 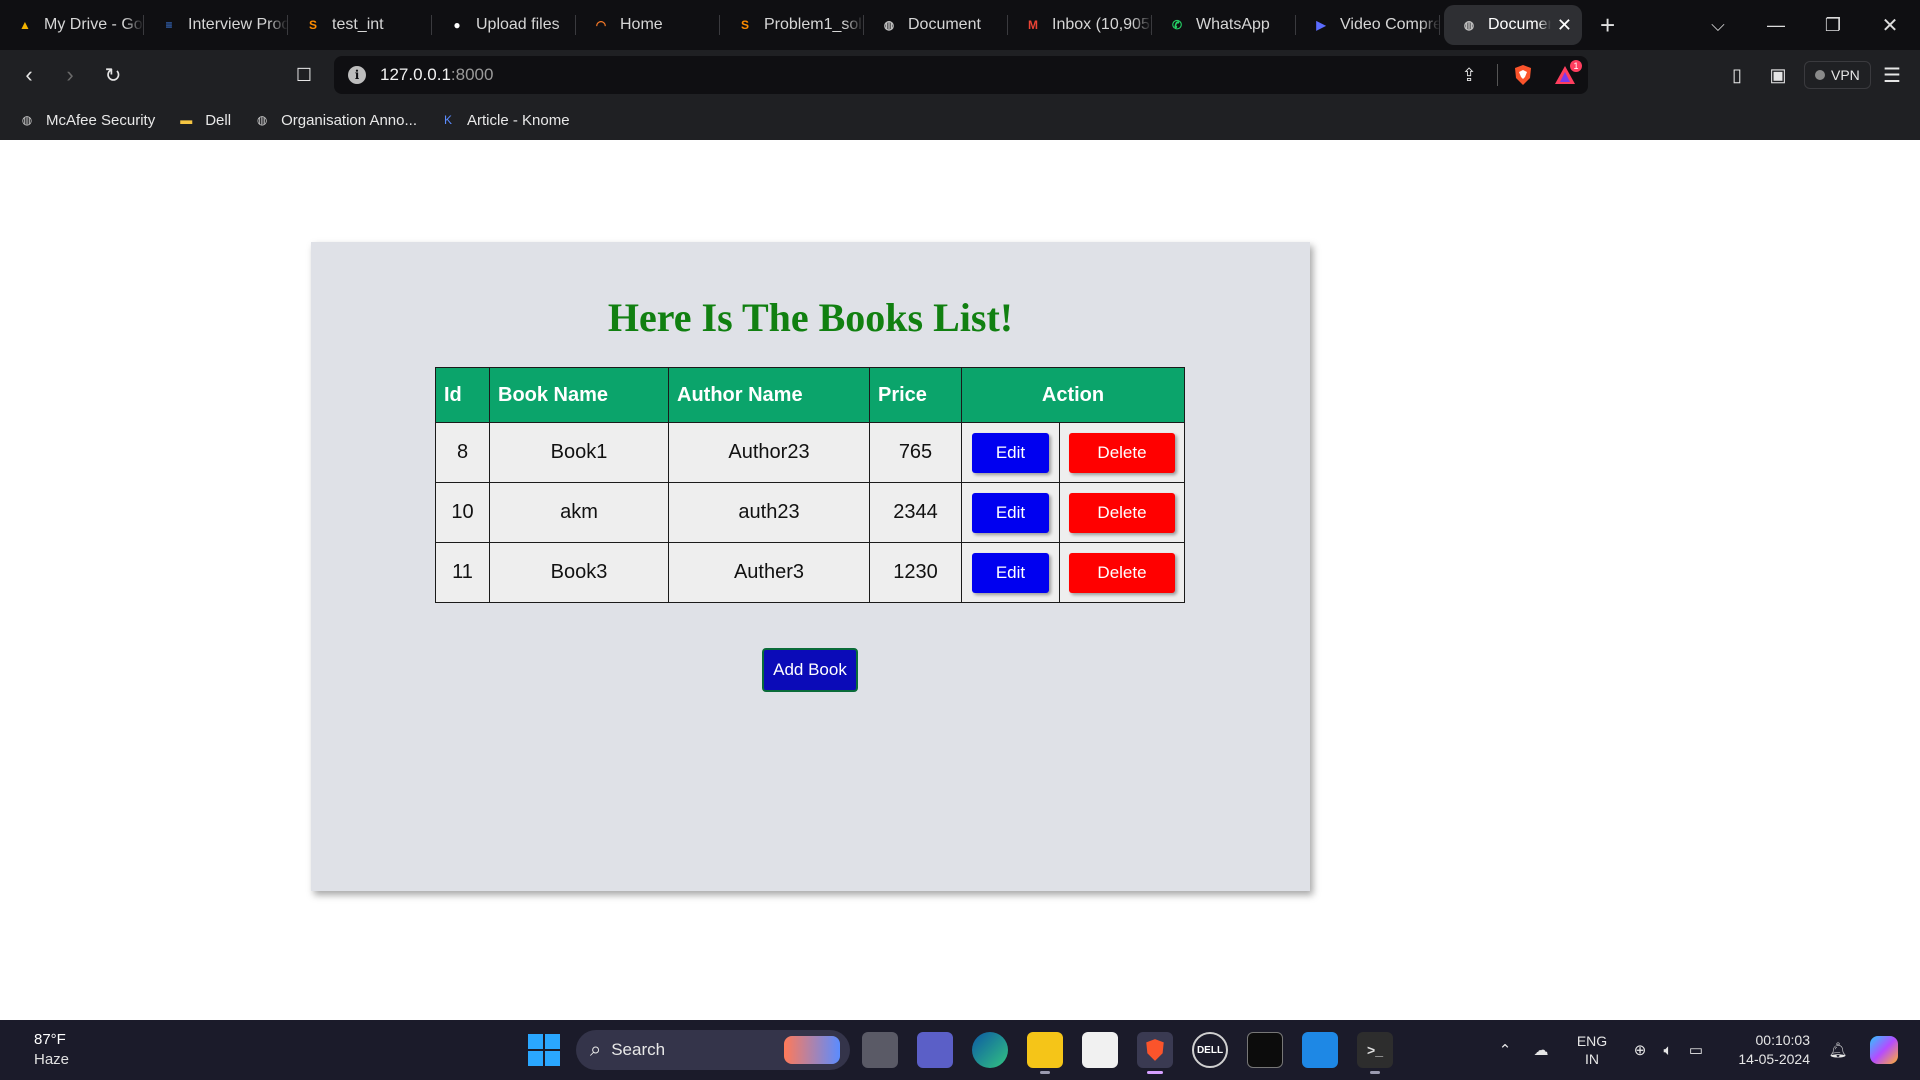 I want to click on start-button, so click(x=544, y=1050).